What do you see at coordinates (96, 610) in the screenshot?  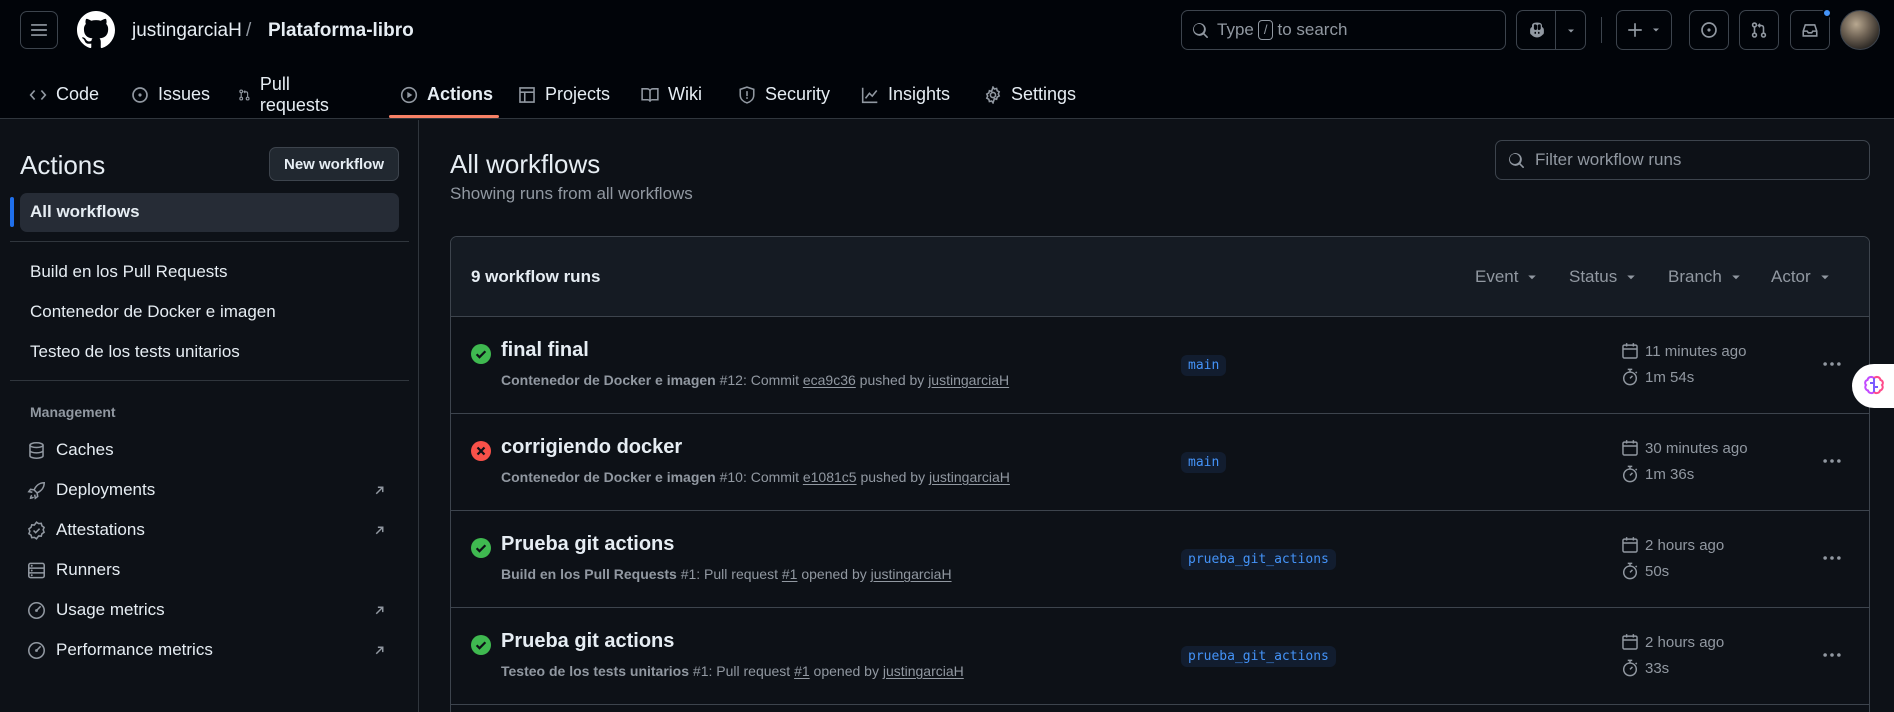 I see `sidebar-item-usage-metrics: Usage metrics` at bounding box center [96, 610].